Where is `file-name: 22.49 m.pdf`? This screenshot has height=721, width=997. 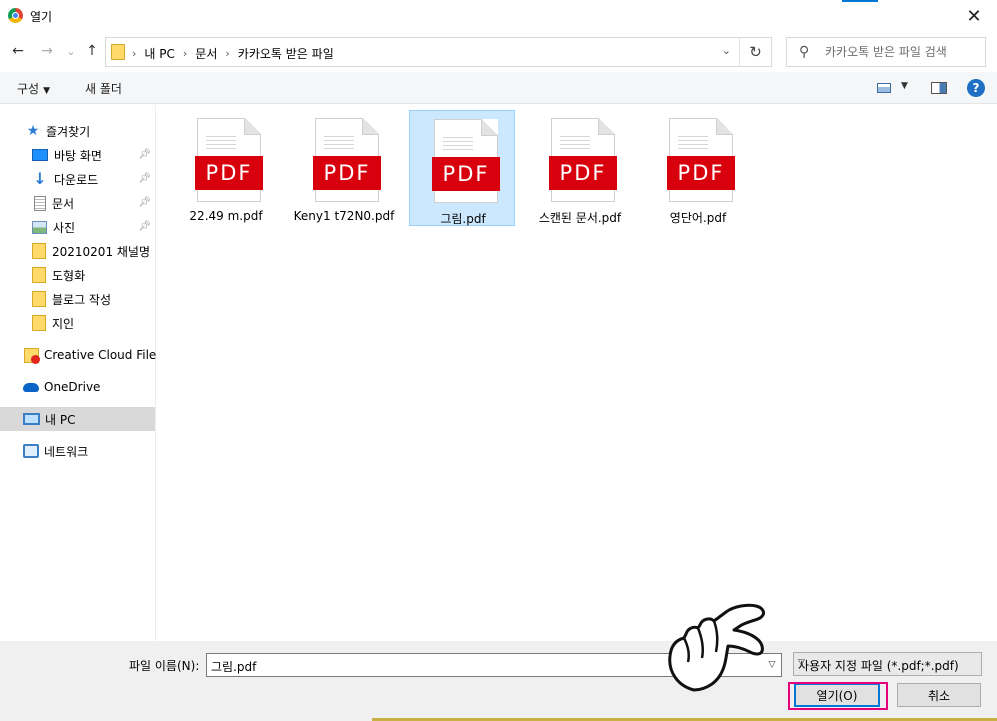 file-name: 22.49 m.pdf is located at coordinates (226, 216).